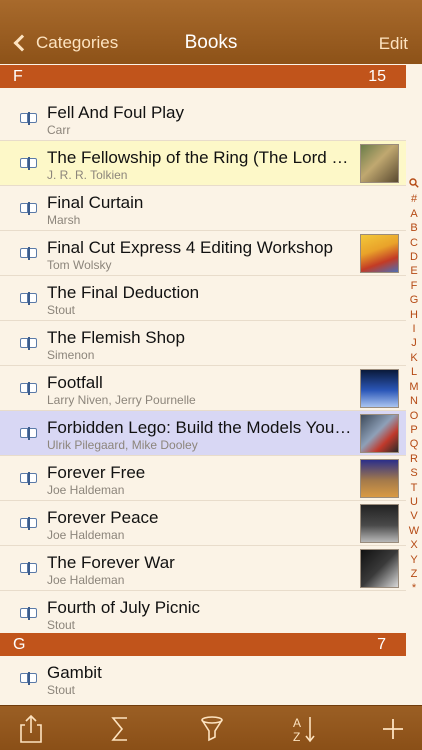 The width and height of the screenshot is (422, 750). Describe the element at coordinates (414, 502) in the screenshot. I see `index-letter: U` at that location.